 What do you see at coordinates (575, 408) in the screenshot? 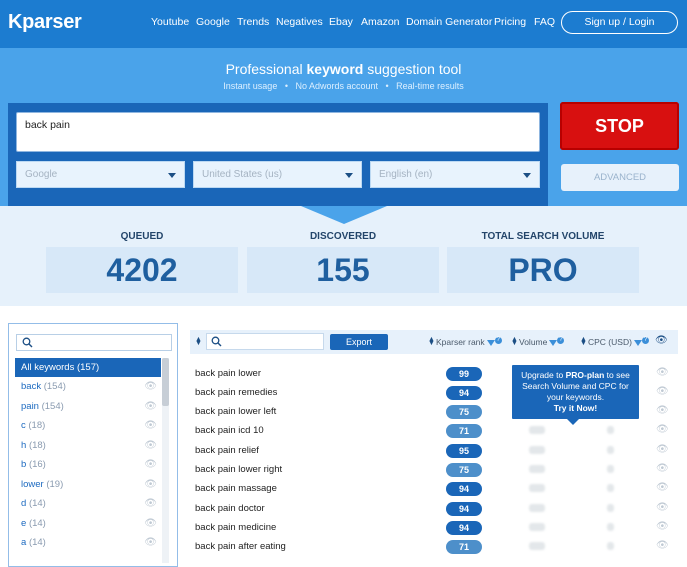
I see `upgrade-cta: Try it Now!` at bounding box center [575, 408].